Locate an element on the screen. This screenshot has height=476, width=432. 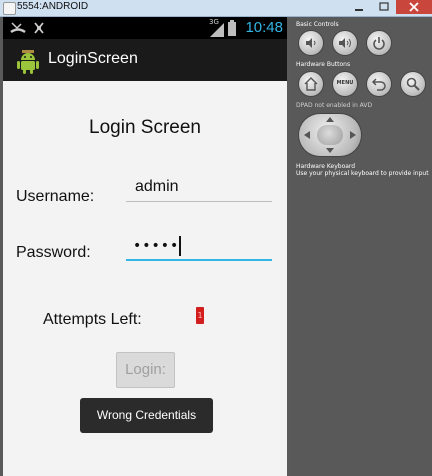
volume-down-icon is located at coordinates (311, 43).